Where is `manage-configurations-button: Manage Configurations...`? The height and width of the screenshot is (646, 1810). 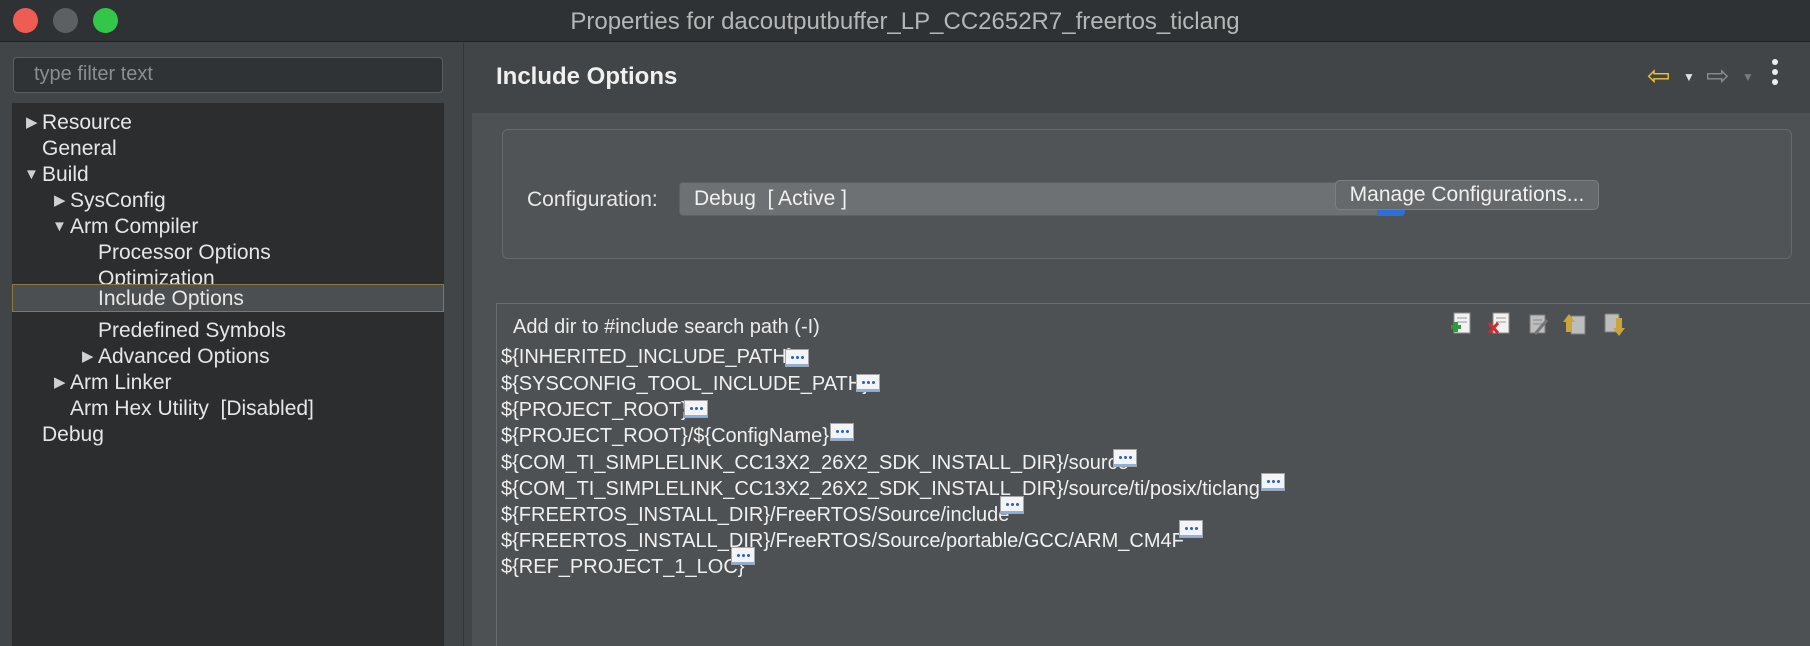 manage-configurations-button: Manage Configurations... is located at coordinates (1467, 195).